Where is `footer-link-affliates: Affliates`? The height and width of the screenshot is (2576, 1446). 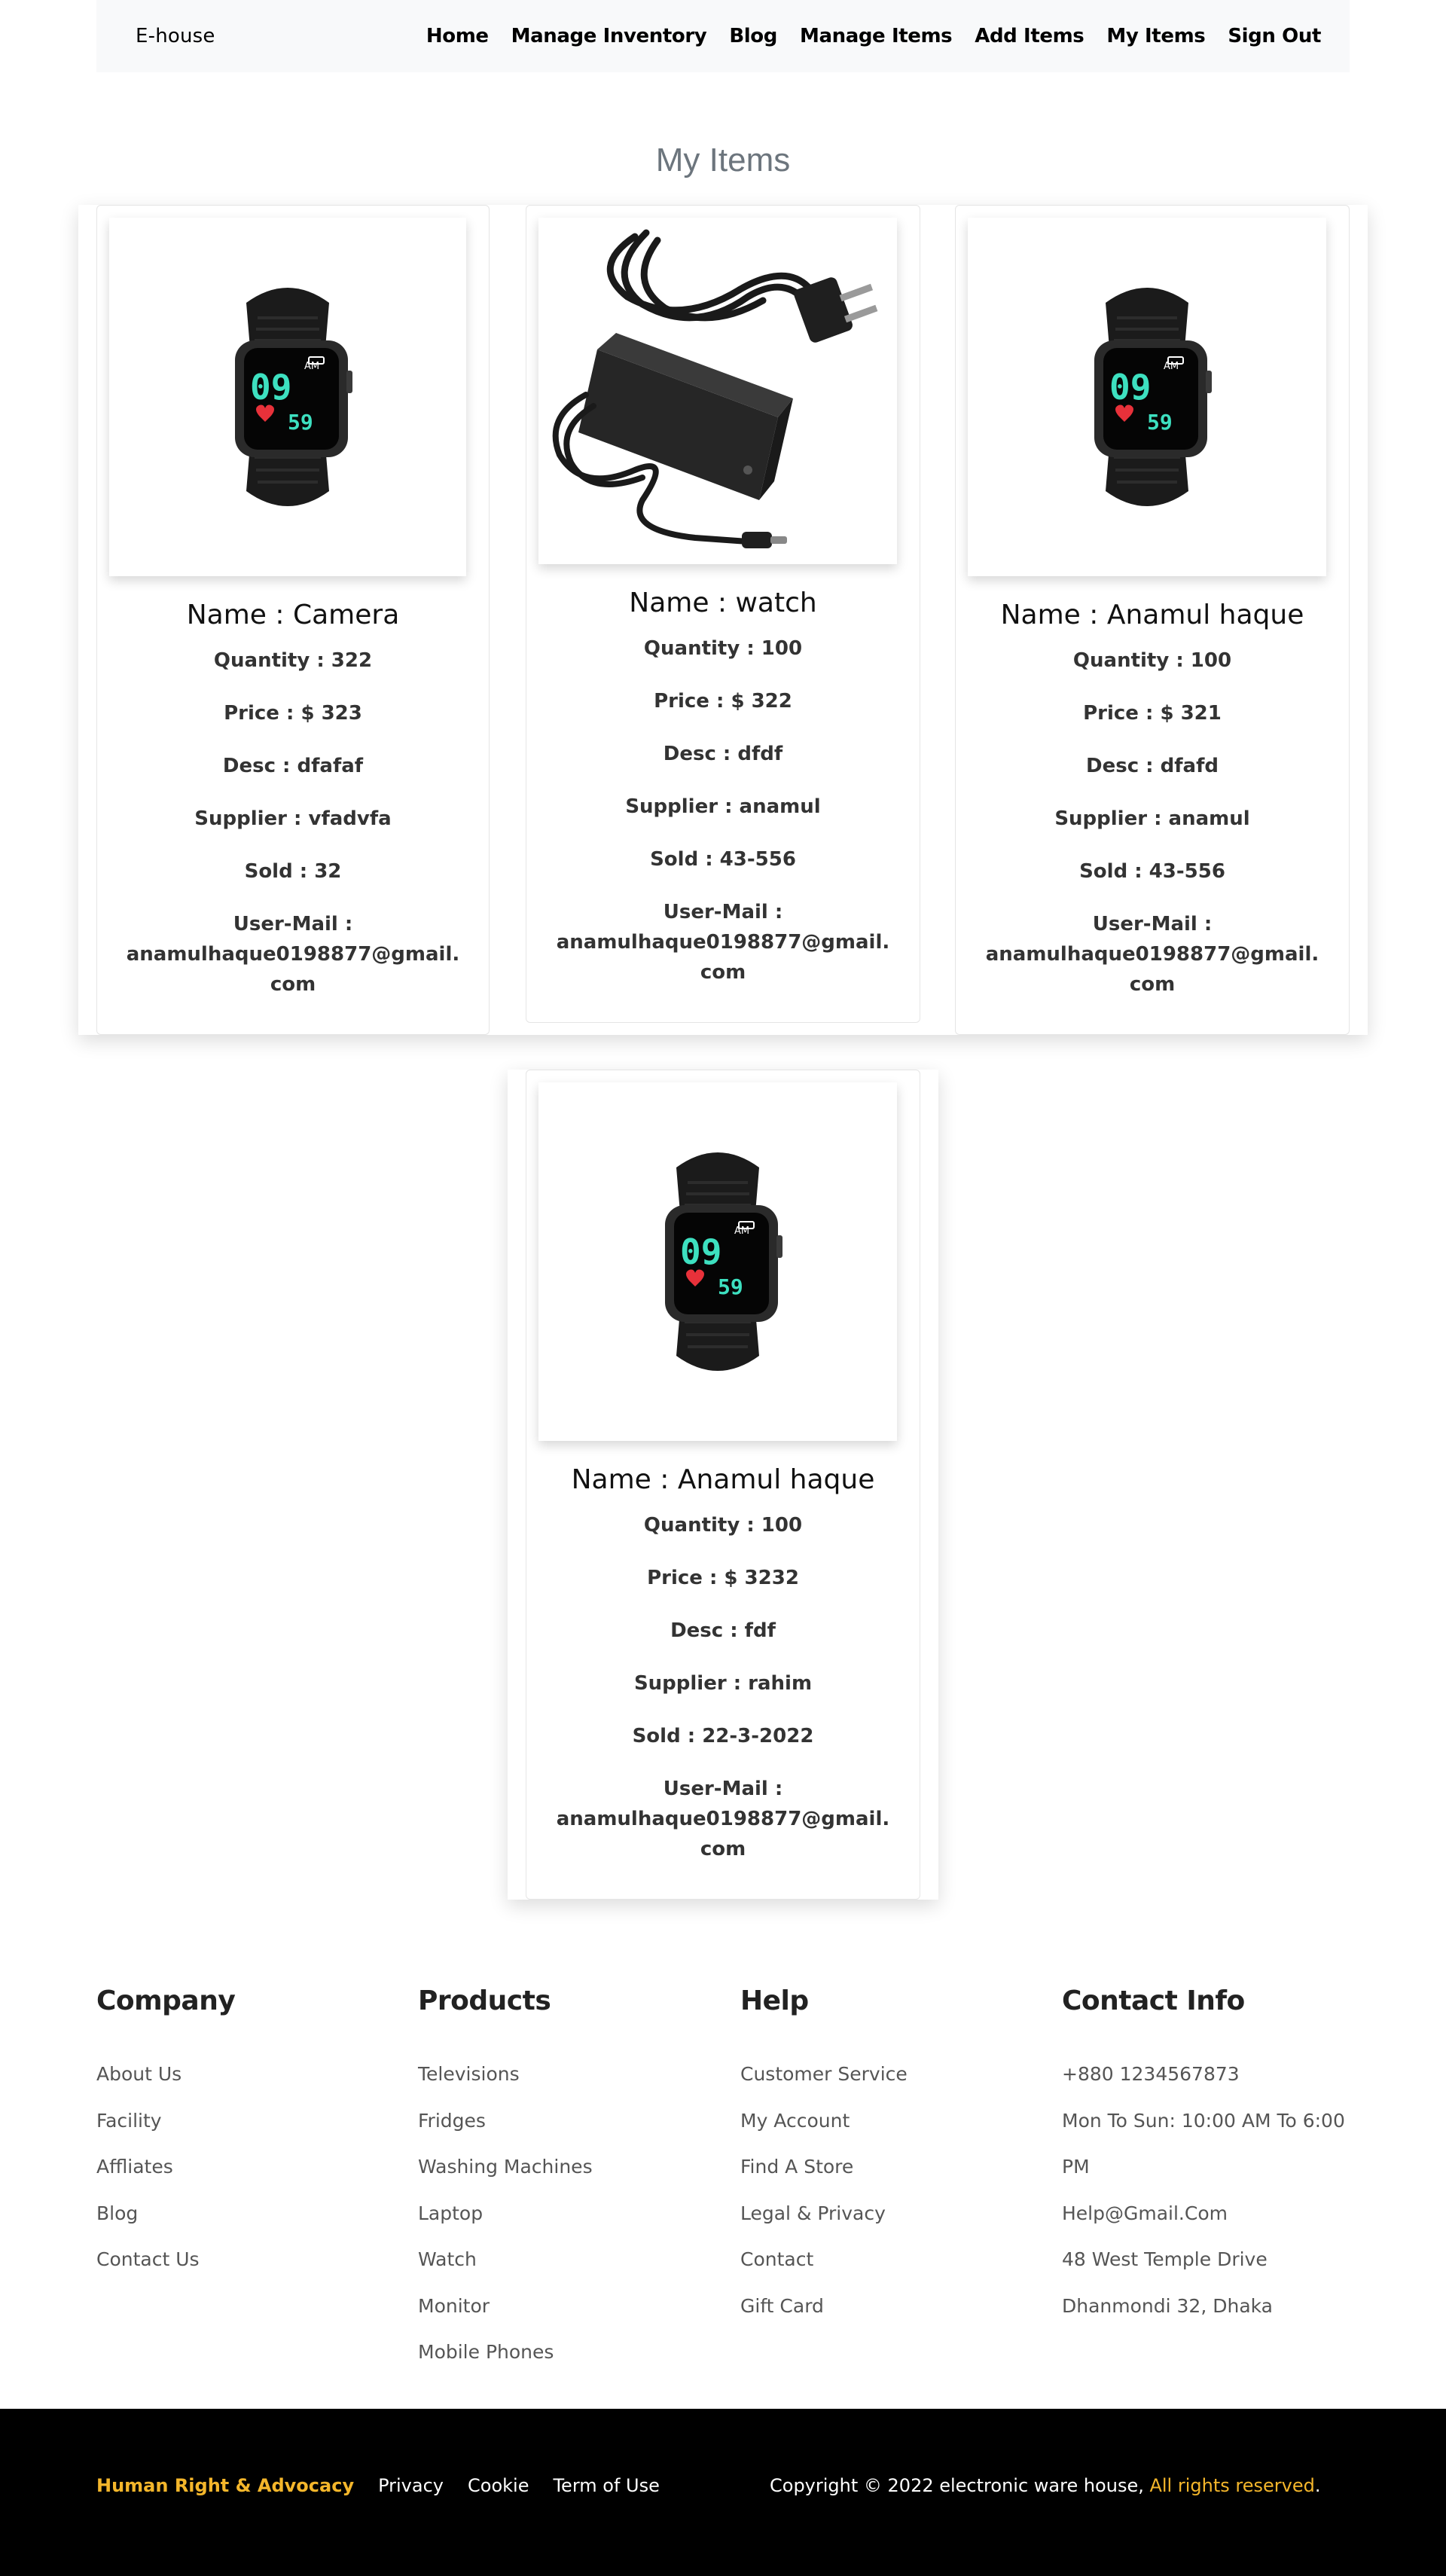
footer-link-affliates: Affliates is located at coordinates (254, 2167).